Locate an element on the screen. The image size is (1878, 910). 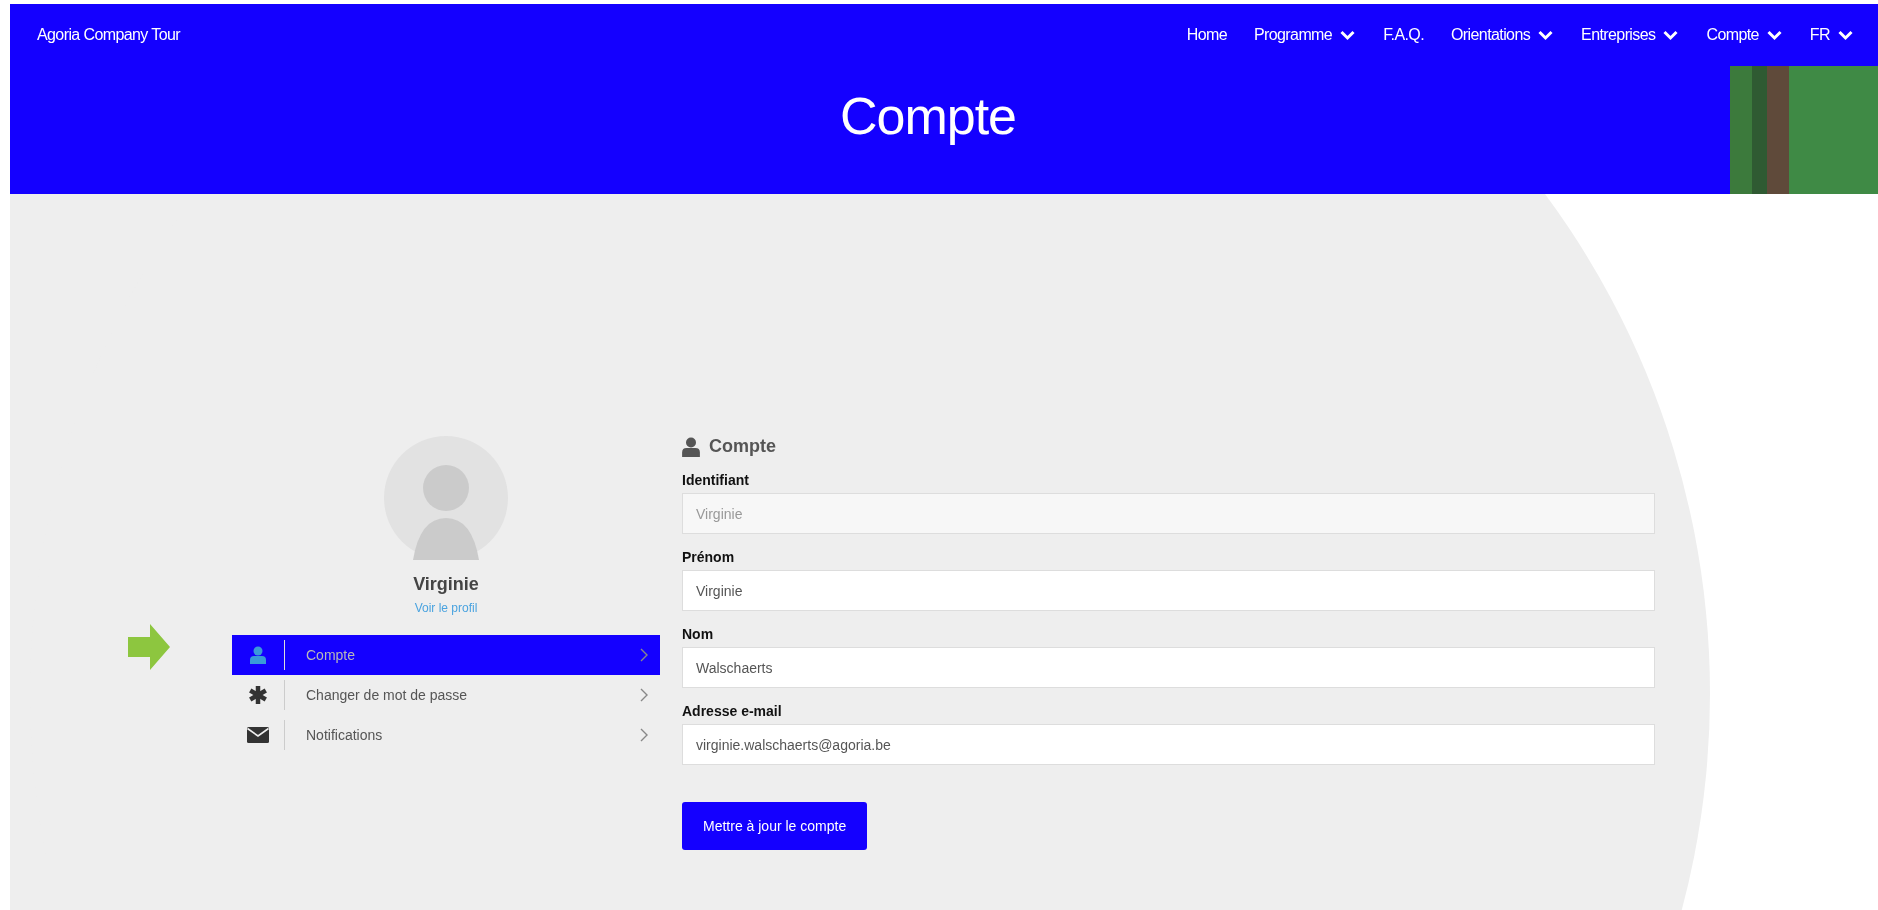
field-label: Nom is located at coordinates (698, 634).